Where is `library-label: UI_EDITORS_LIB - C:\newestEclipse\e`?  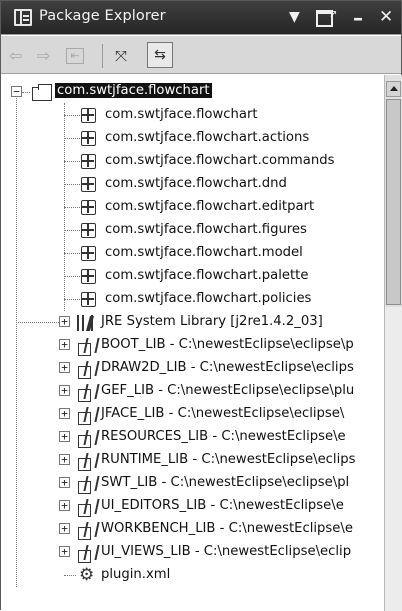 library-label: UI_EDITORS_LIB - C:\newestEclipse\e is located at coordinates (222, 505).